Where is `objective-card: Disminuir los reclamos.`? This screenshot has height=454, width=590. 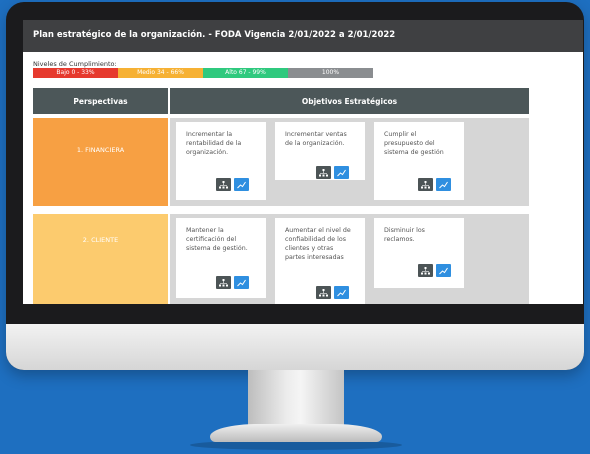
objective-card: Disminuir los reclamos. is located at coordinates (419, 253).